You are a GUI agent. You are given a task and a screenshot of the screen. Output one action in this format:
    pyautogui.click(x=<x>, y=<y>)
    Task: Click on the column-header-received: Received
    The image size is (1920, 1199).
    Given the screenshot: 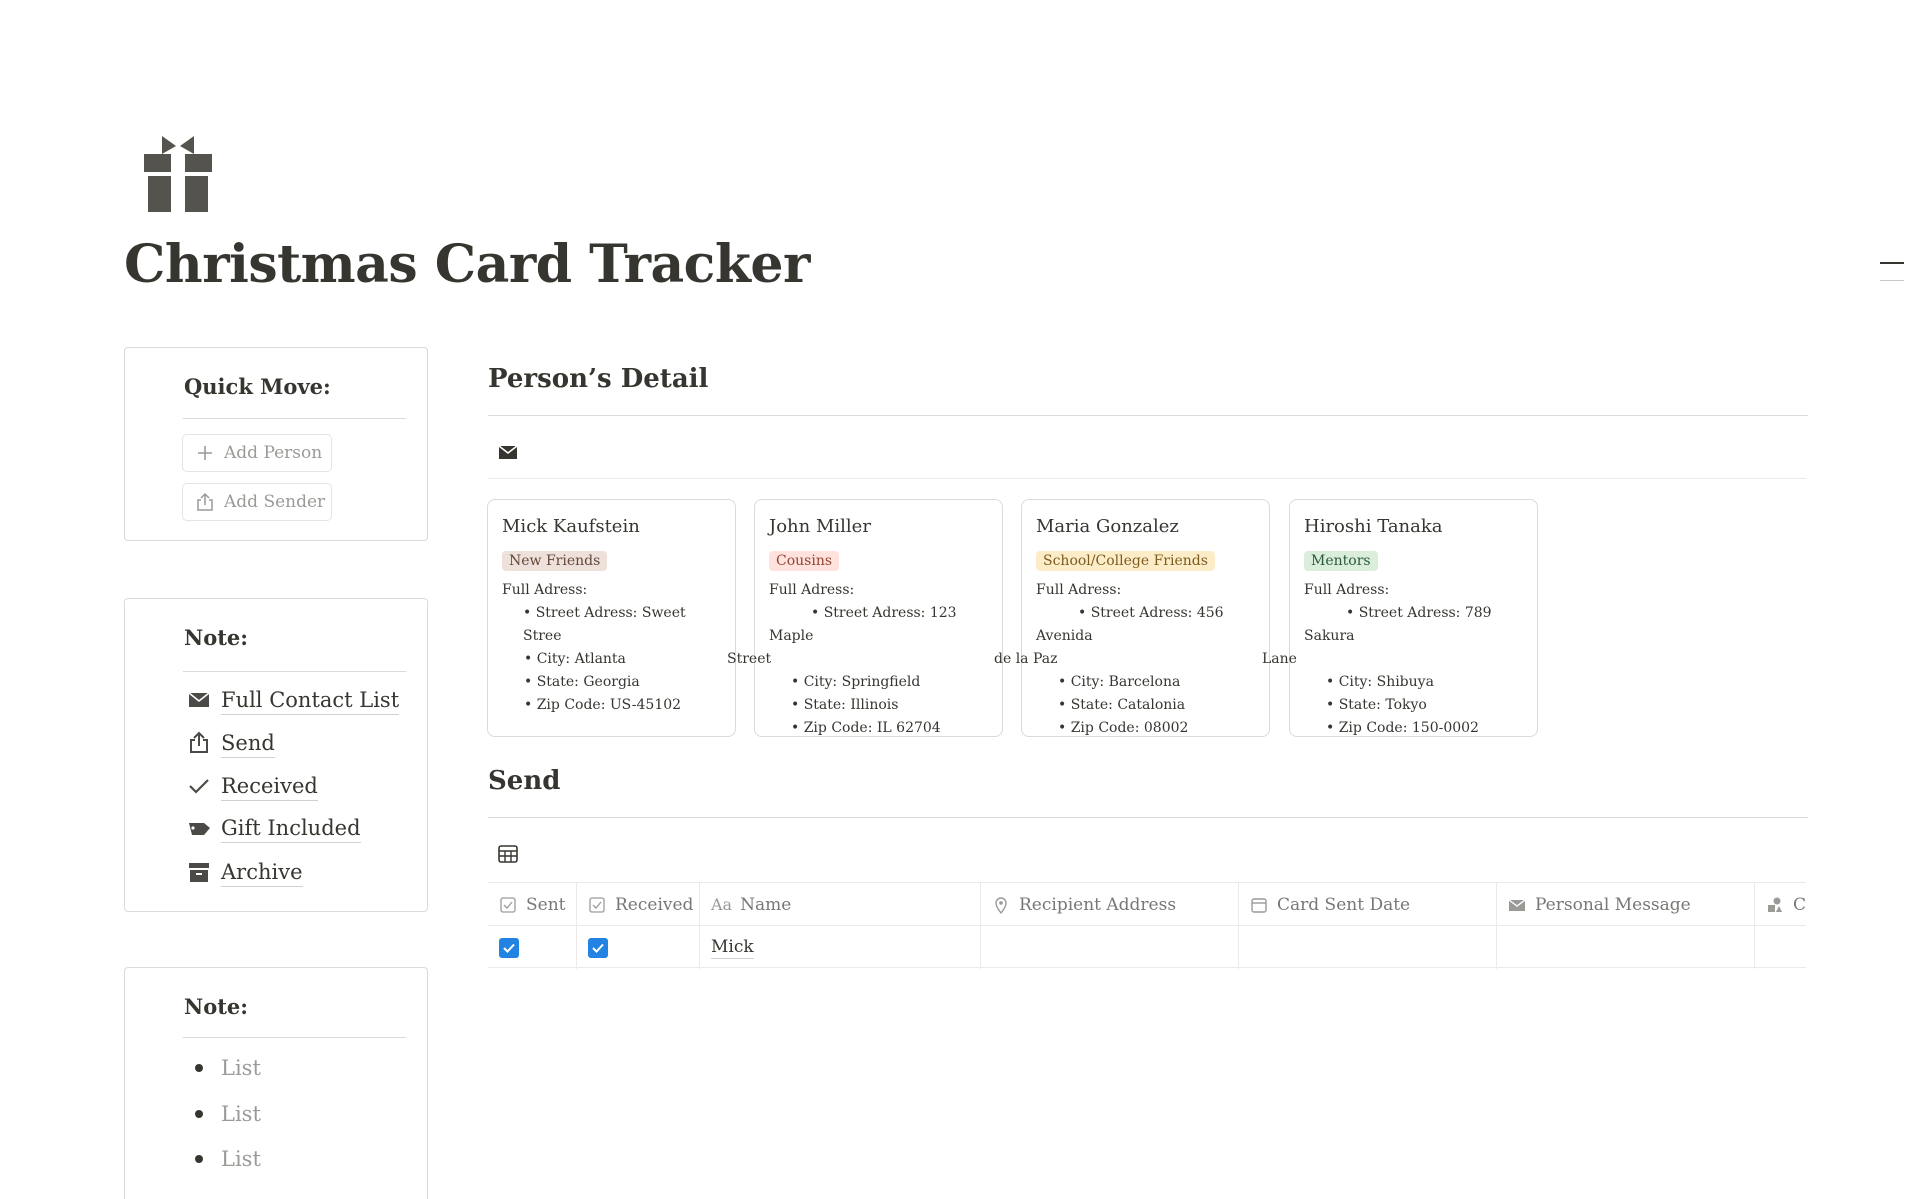 What is the action you would take?
    pyautogui.click(x=638, y=904)
    